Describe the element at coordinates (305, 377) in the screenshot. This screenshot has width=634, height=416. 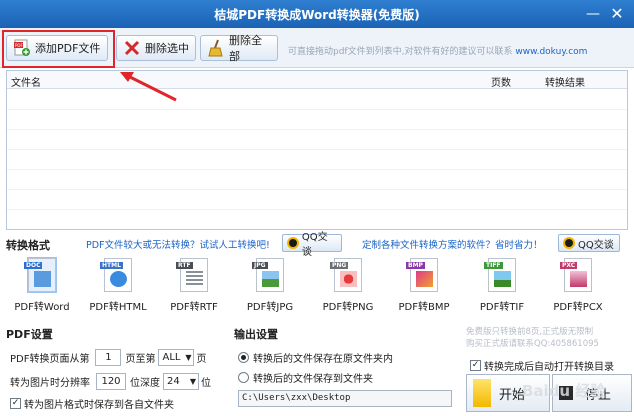
I see `output-option-2: 转换后的文件保存到文件夹` at that location.